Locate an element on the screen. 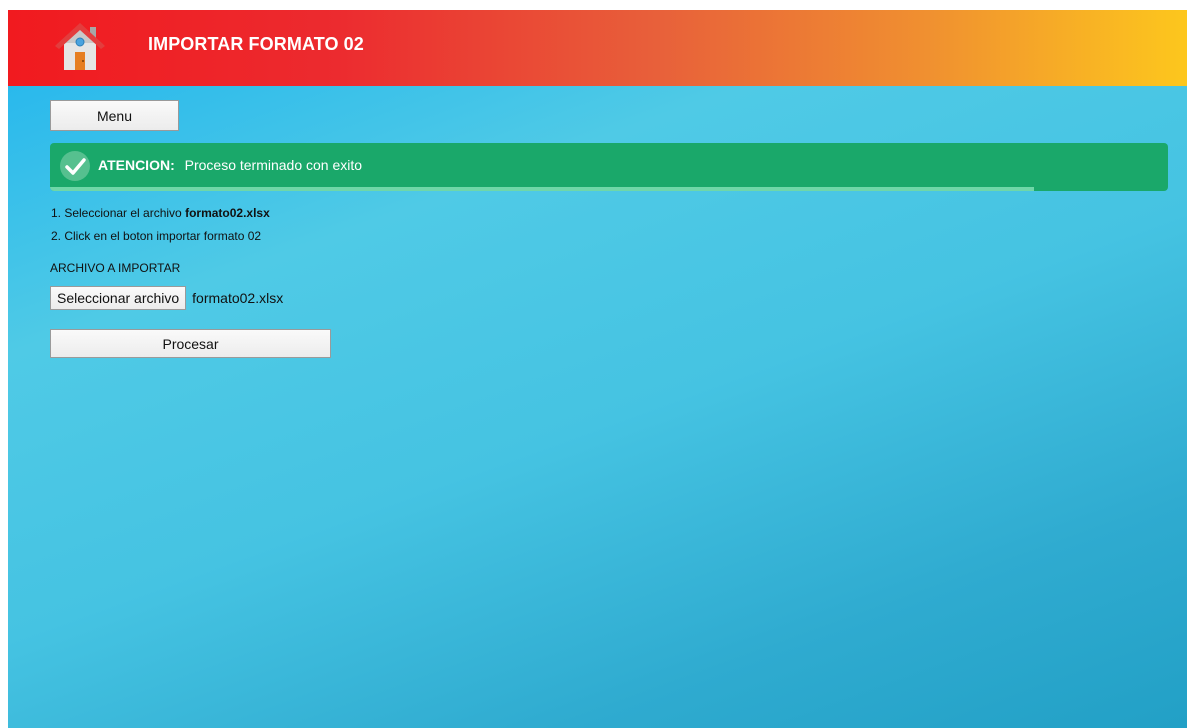 Image resolution: width=1187 pixels, height=728 pixels. page-title: IMPORTAR FORMATO 02 is located at coordinates (256, 44).